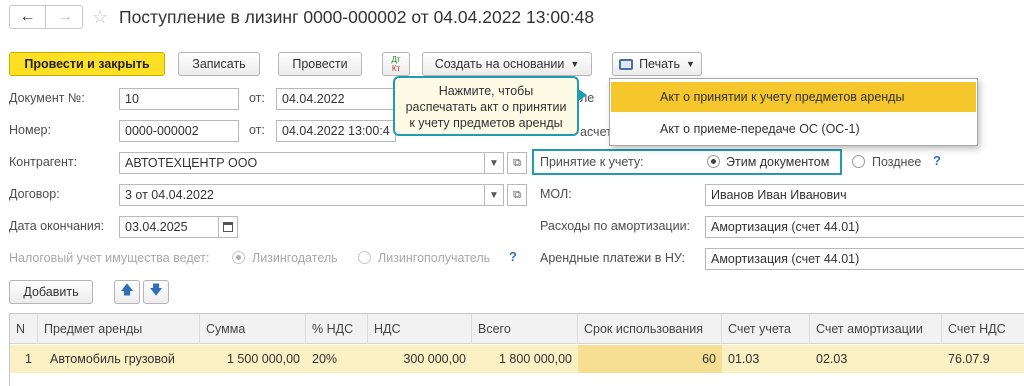  Describe the element at coordinates (612, 258) in the screenshot. I see `lease-payments-label: Арендные платежи в НУ:` at that location.